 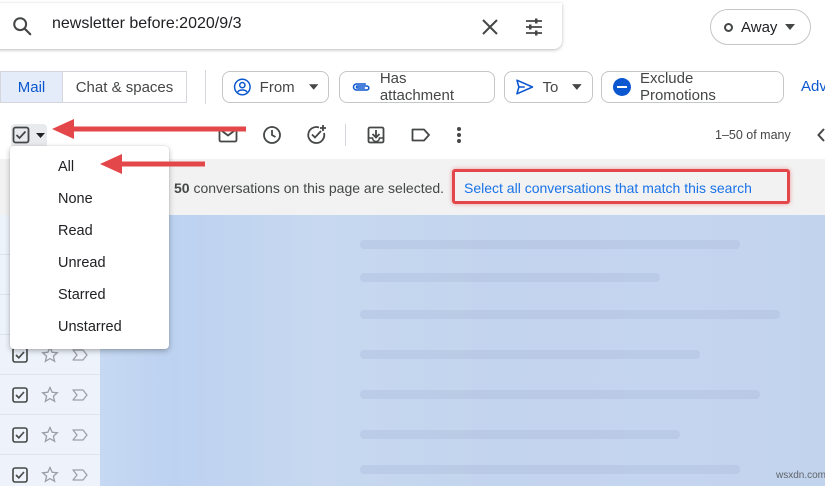 What do you see at coordinates (146, 24) in the screenshot?
I see `search-input: newsletter before:2020/9/3` at bounding box center [146, 24].